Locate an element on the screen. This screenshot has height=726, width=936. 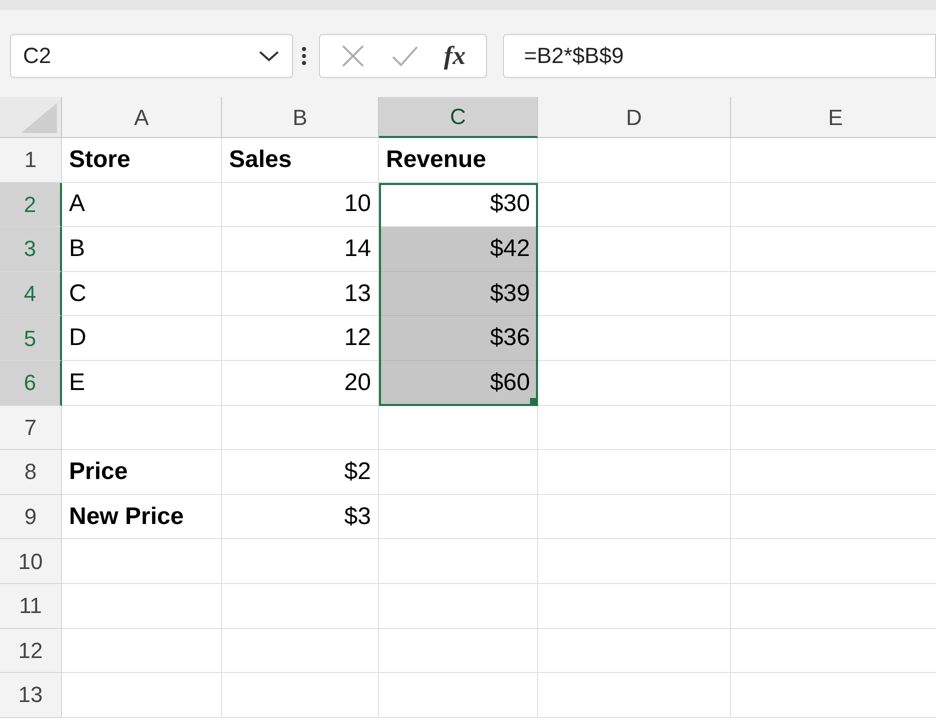
formula-field: =B2*$B$9 is located at coordinates (719, 56).